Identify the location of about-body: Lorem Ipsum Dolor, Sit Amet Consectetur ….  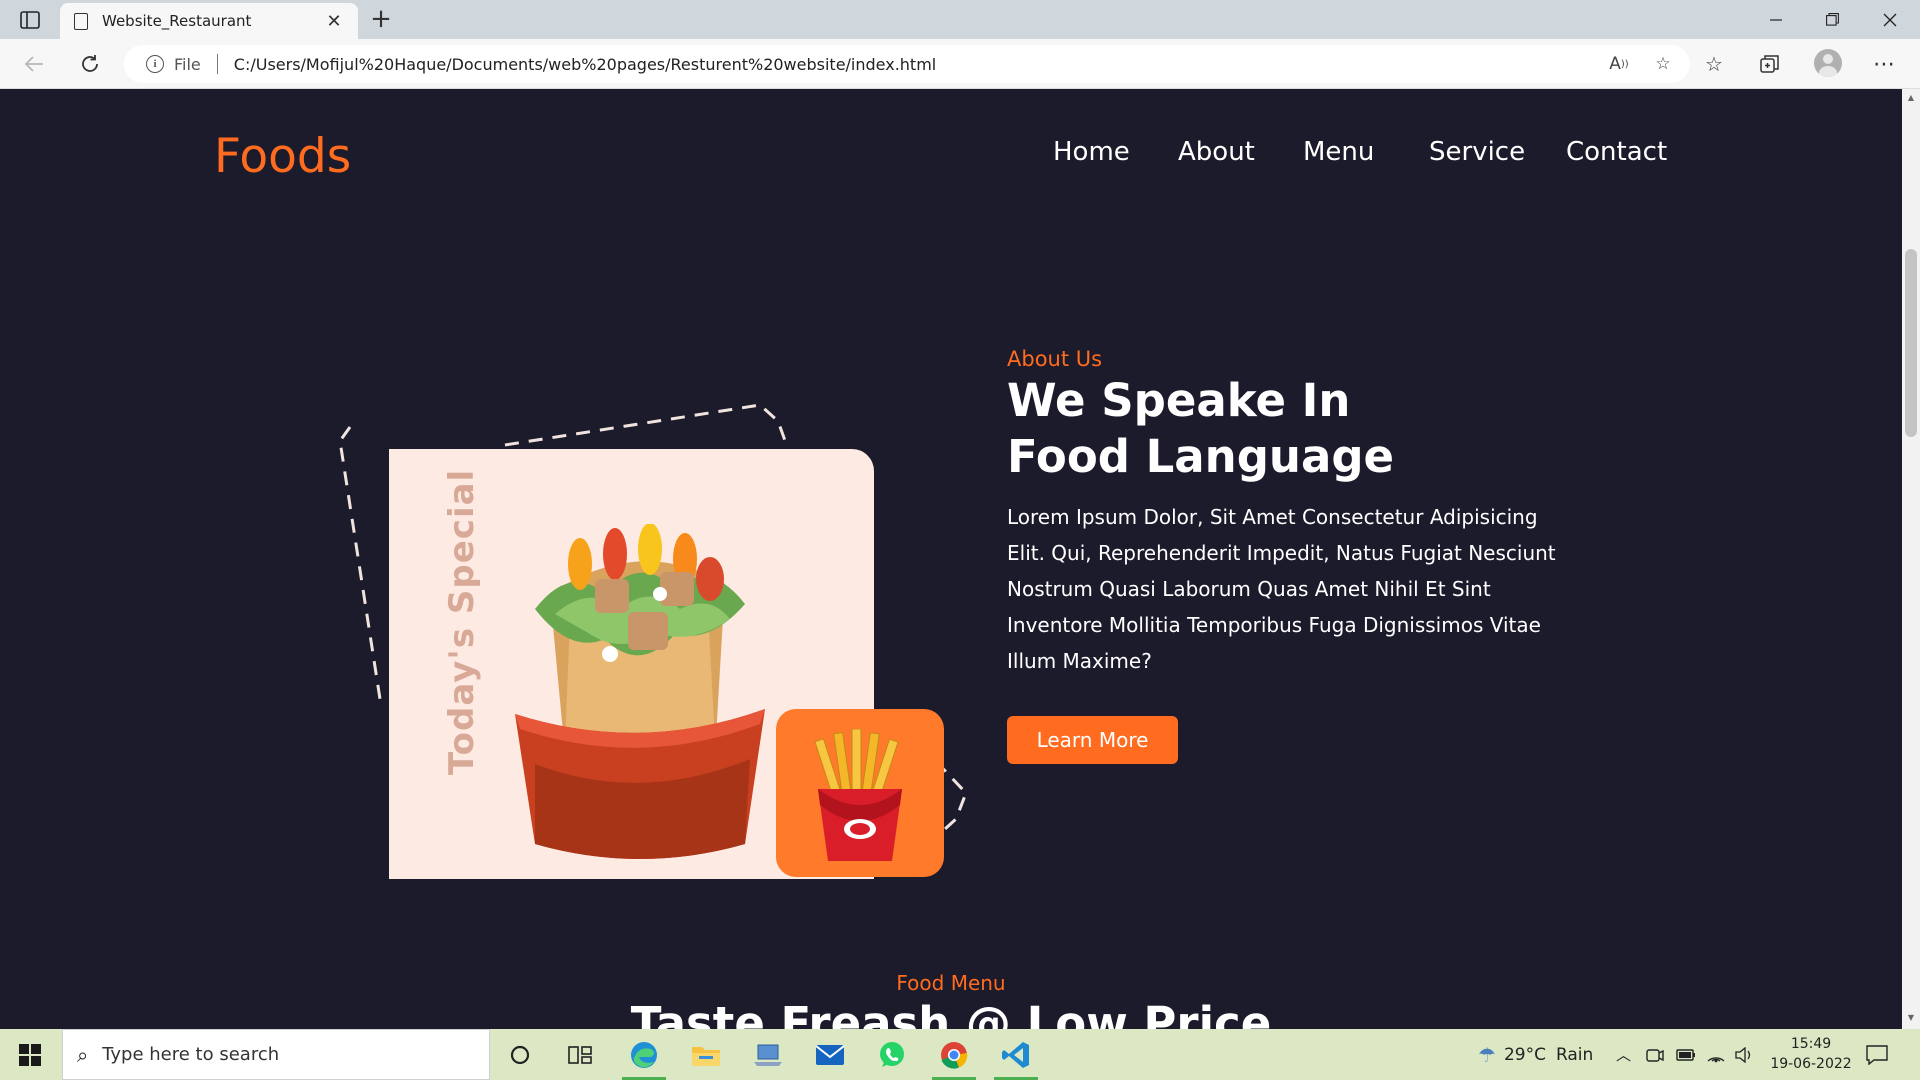
(1281, 589).